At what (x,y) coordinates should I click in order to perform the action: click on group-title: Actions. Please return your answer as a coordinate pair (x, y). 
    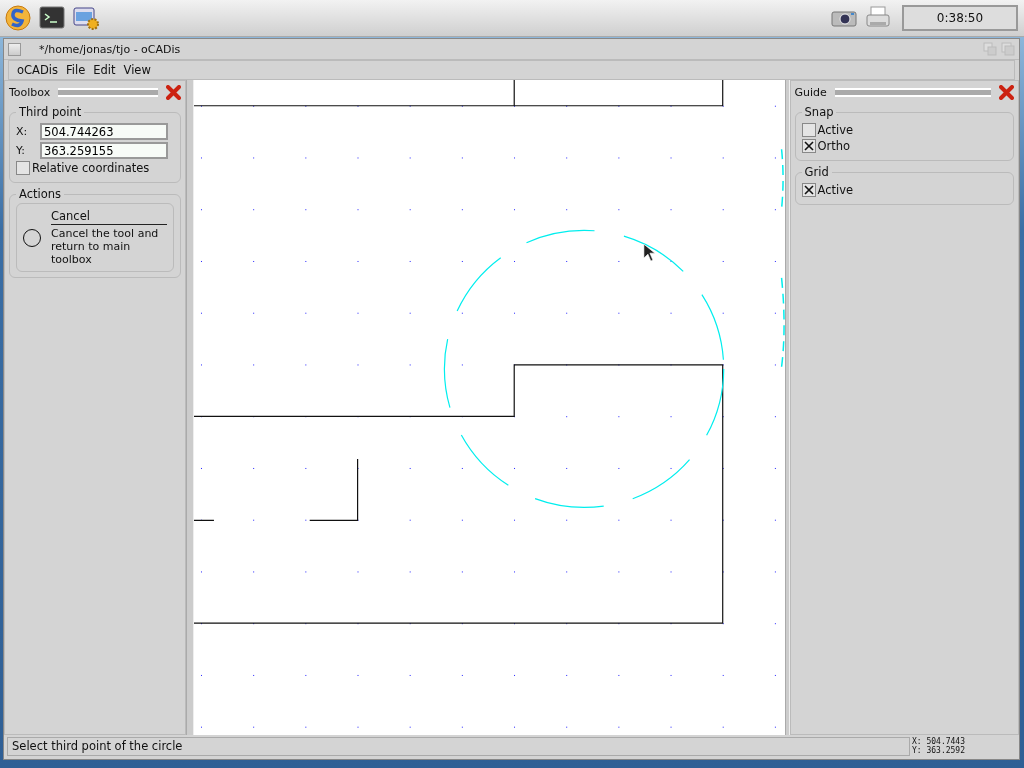
    Looking at the image, I should click on (40, 194).